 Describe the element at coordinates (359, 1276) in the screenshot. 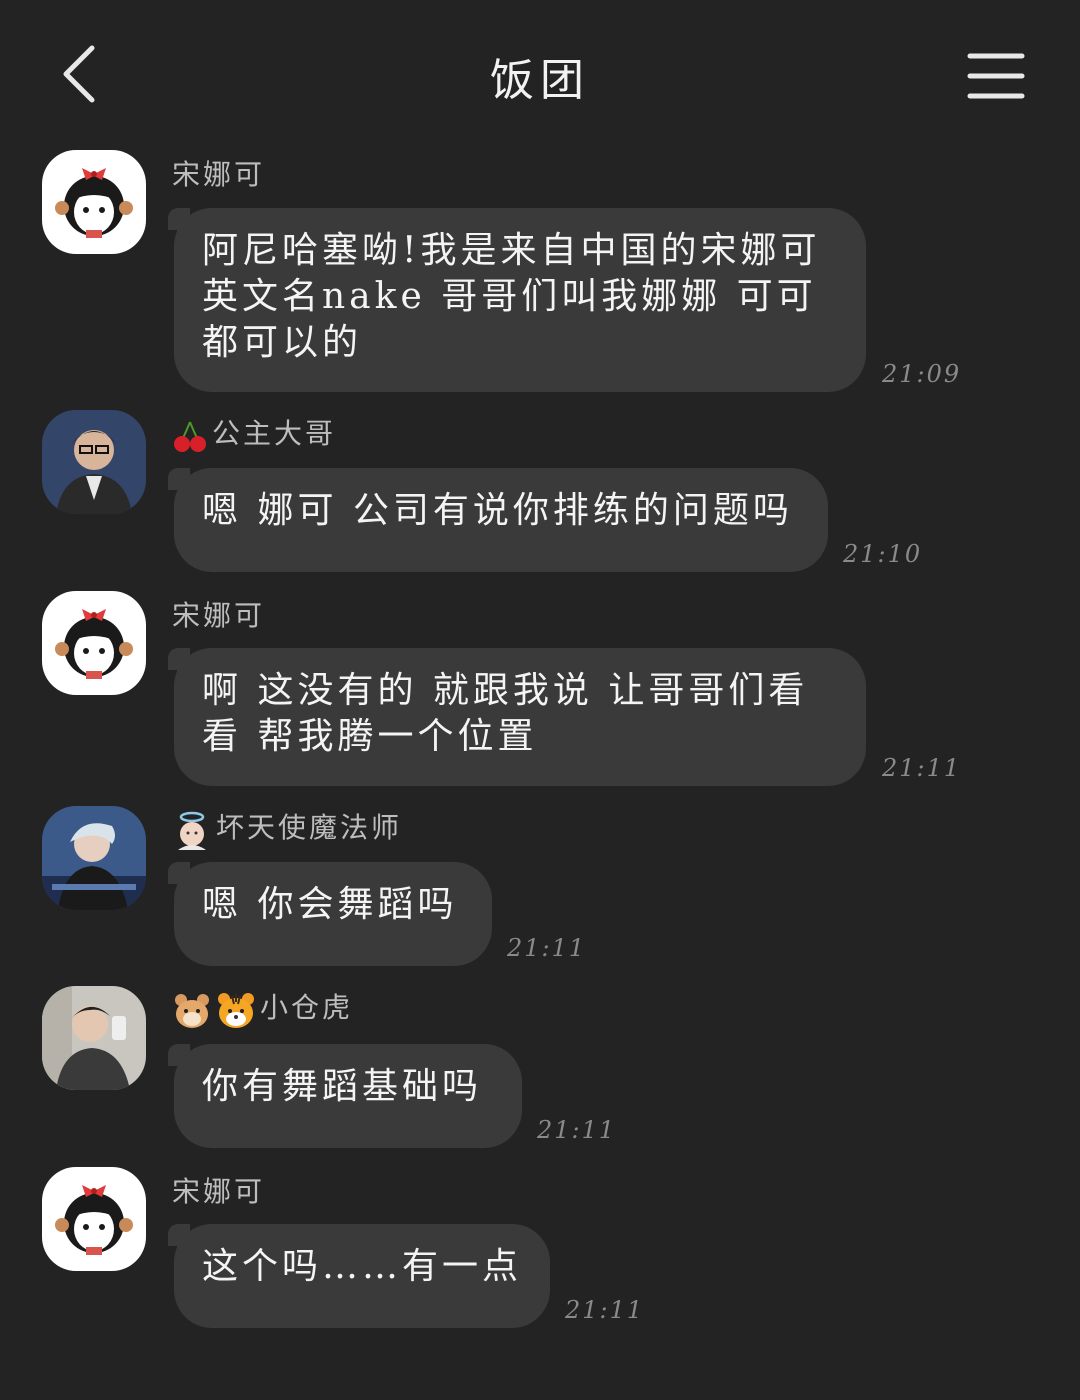

I see `message-bubble: 这个吗……有一点` at that location.